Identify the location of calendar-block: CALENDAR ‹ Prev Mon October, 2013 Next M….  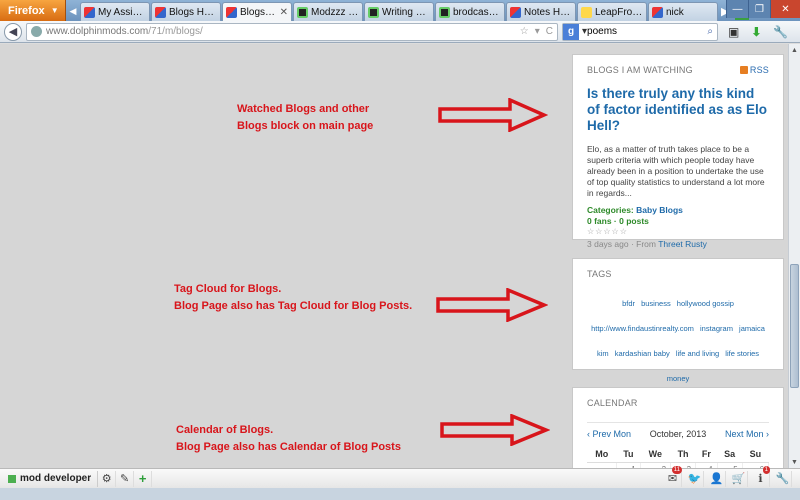
(678, 427).